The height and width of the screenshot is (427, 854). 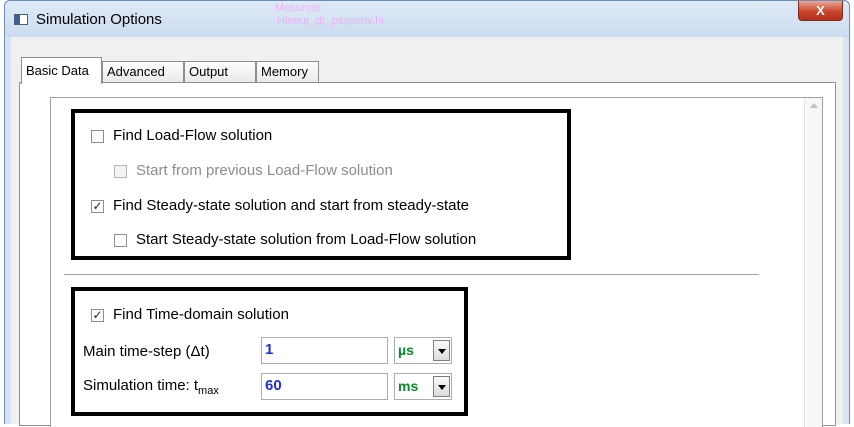 I want to click on start-previous-load-flow-label: Start from previous Load-Flow solution, so click(x=264, y=170).